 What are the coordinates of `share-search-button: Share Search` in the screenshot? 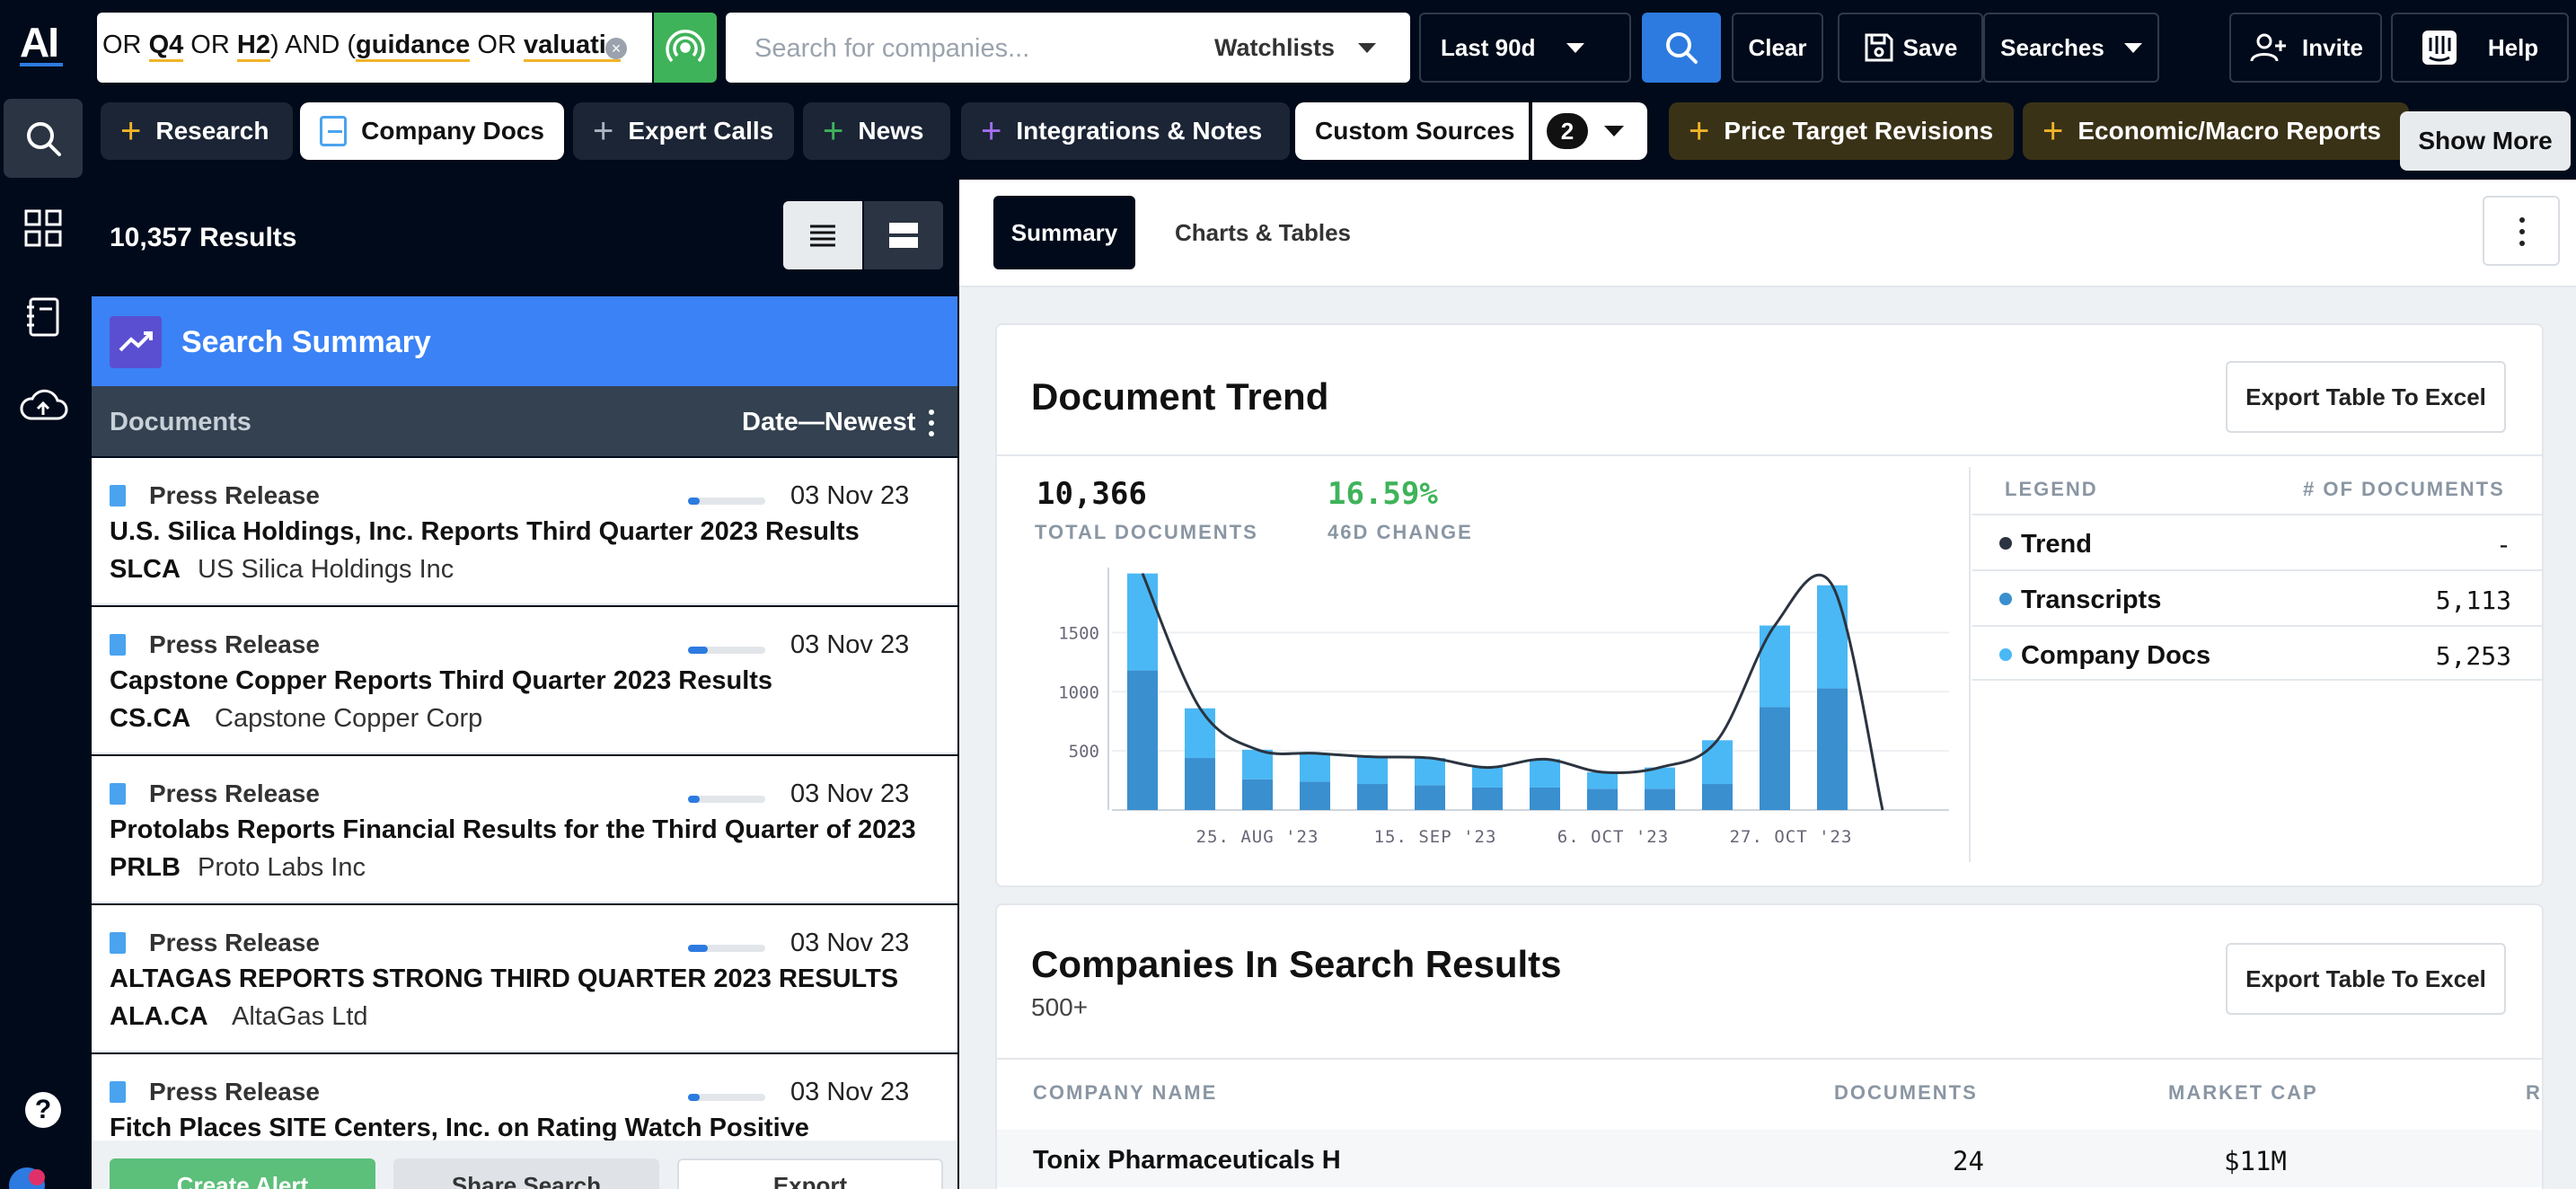 It's located at (526, 1173).